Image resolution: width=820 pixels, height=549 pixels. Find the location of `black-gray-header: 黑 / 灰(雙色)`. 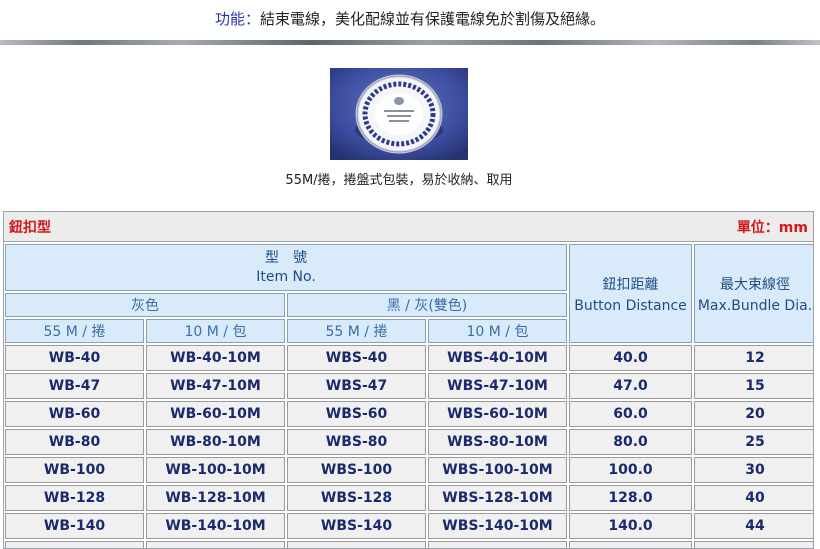

black-gray-header: 黑 / 灰(雙色) is located at coordinates (427, 305).